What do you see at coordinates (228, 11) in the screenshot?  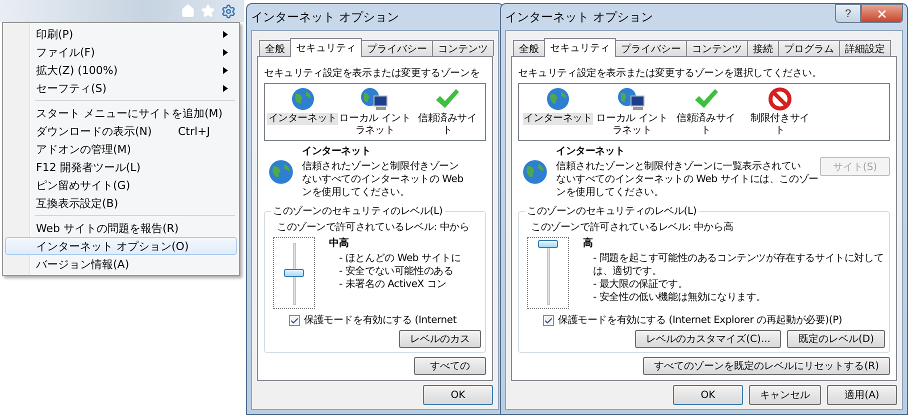 I see `settings-icon` at bounding box center [228, 11].